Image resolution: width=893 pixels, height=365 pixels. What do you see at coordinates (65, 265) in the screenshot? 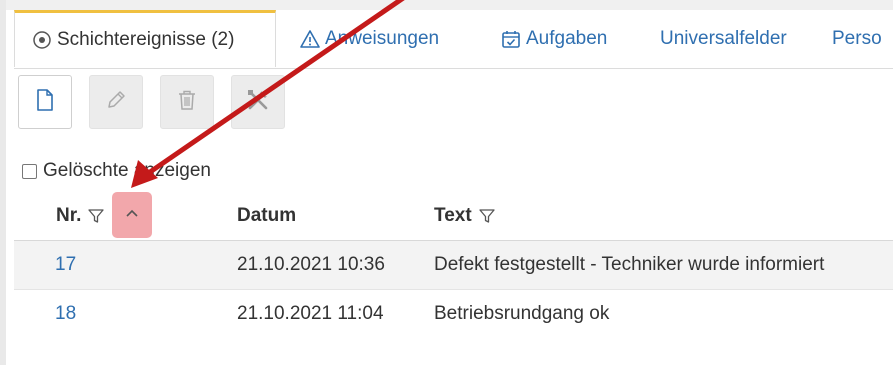
I see `cell-nr: 17` at bounding box center [65, 265].